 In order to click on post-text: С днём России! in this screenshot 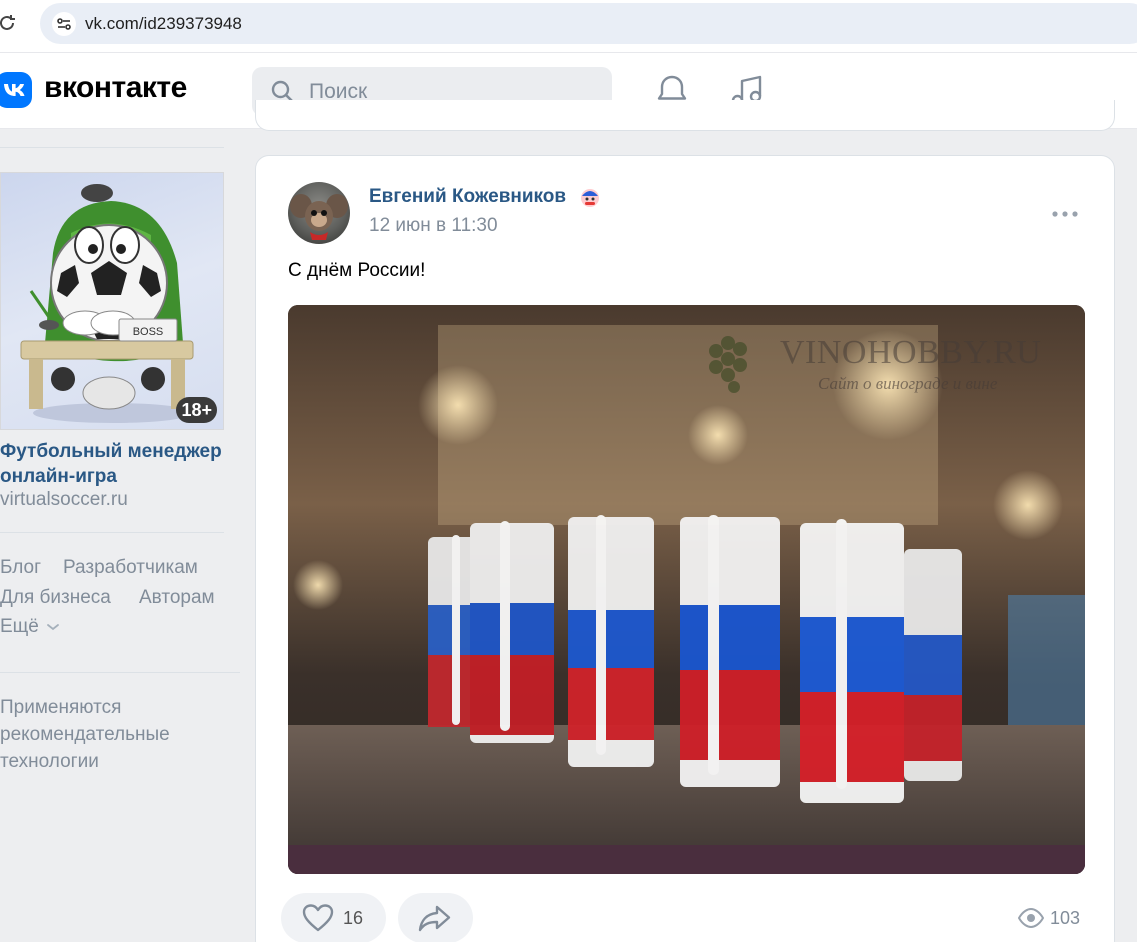, I will do `click(357, 270)`.